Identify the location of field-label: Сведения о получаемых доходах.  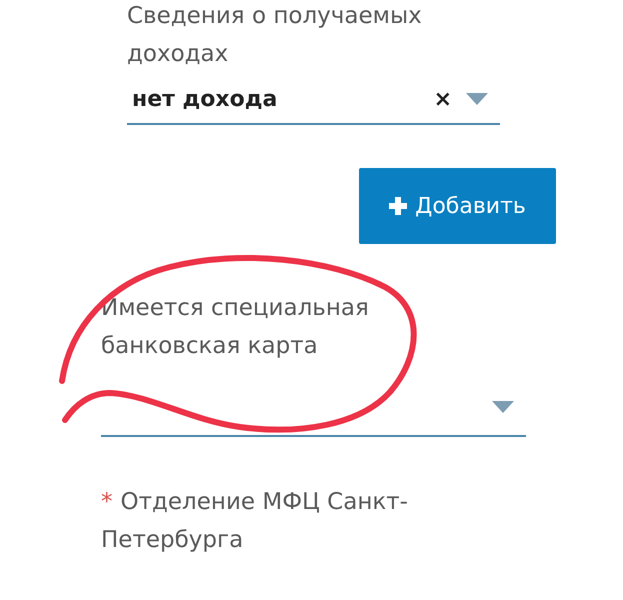
(274, 35).